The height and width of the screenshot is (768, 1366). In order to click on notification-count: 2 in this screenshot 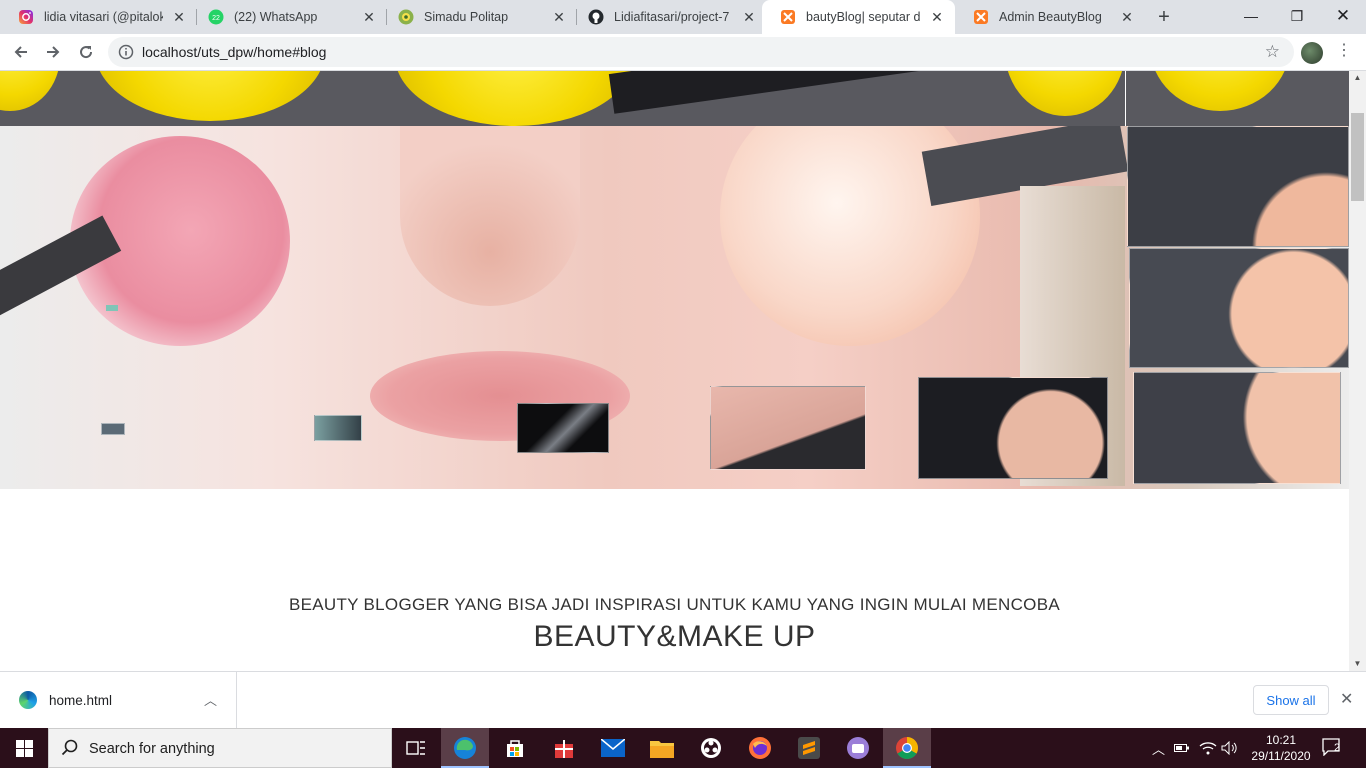, I will do `click(1337, 748)`.